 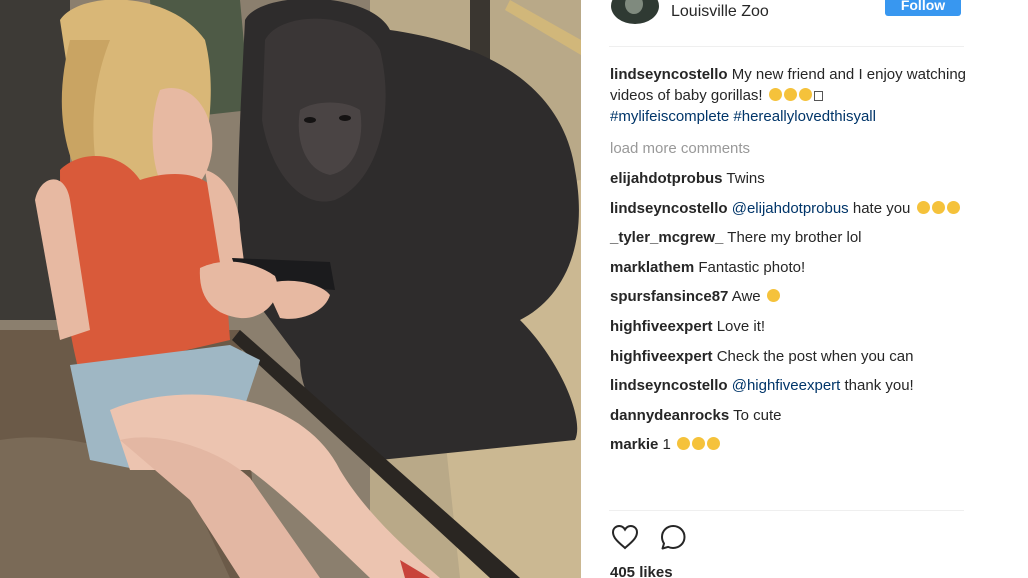 I want to click on actions-divider, so click(x=786, y=510).